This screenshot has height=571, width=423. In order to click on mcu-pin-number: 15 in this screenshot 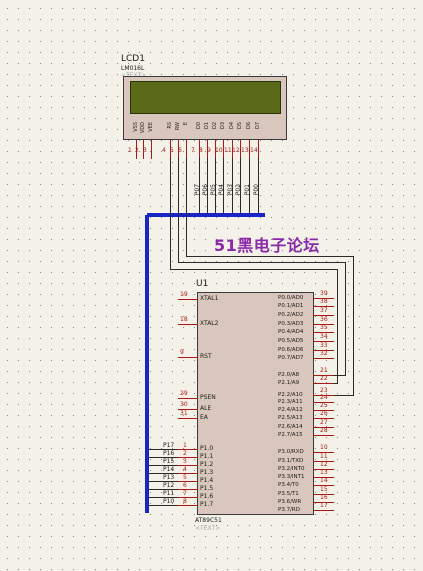, I will do `click(324, 489)`.